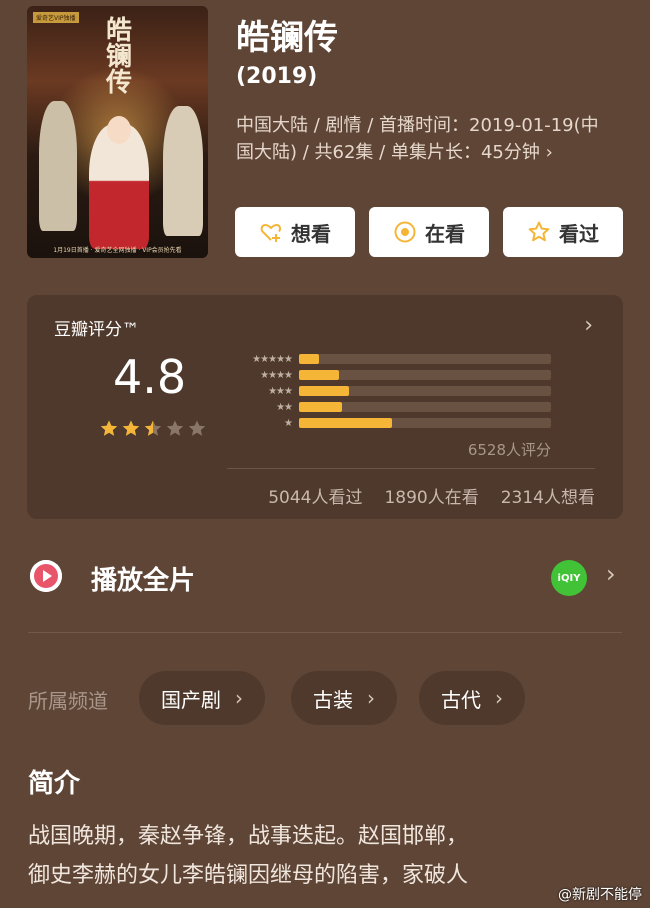 This screenshot has height=908, width=650. I want to click on watched-count: 5044人看过, so click(315, 495).